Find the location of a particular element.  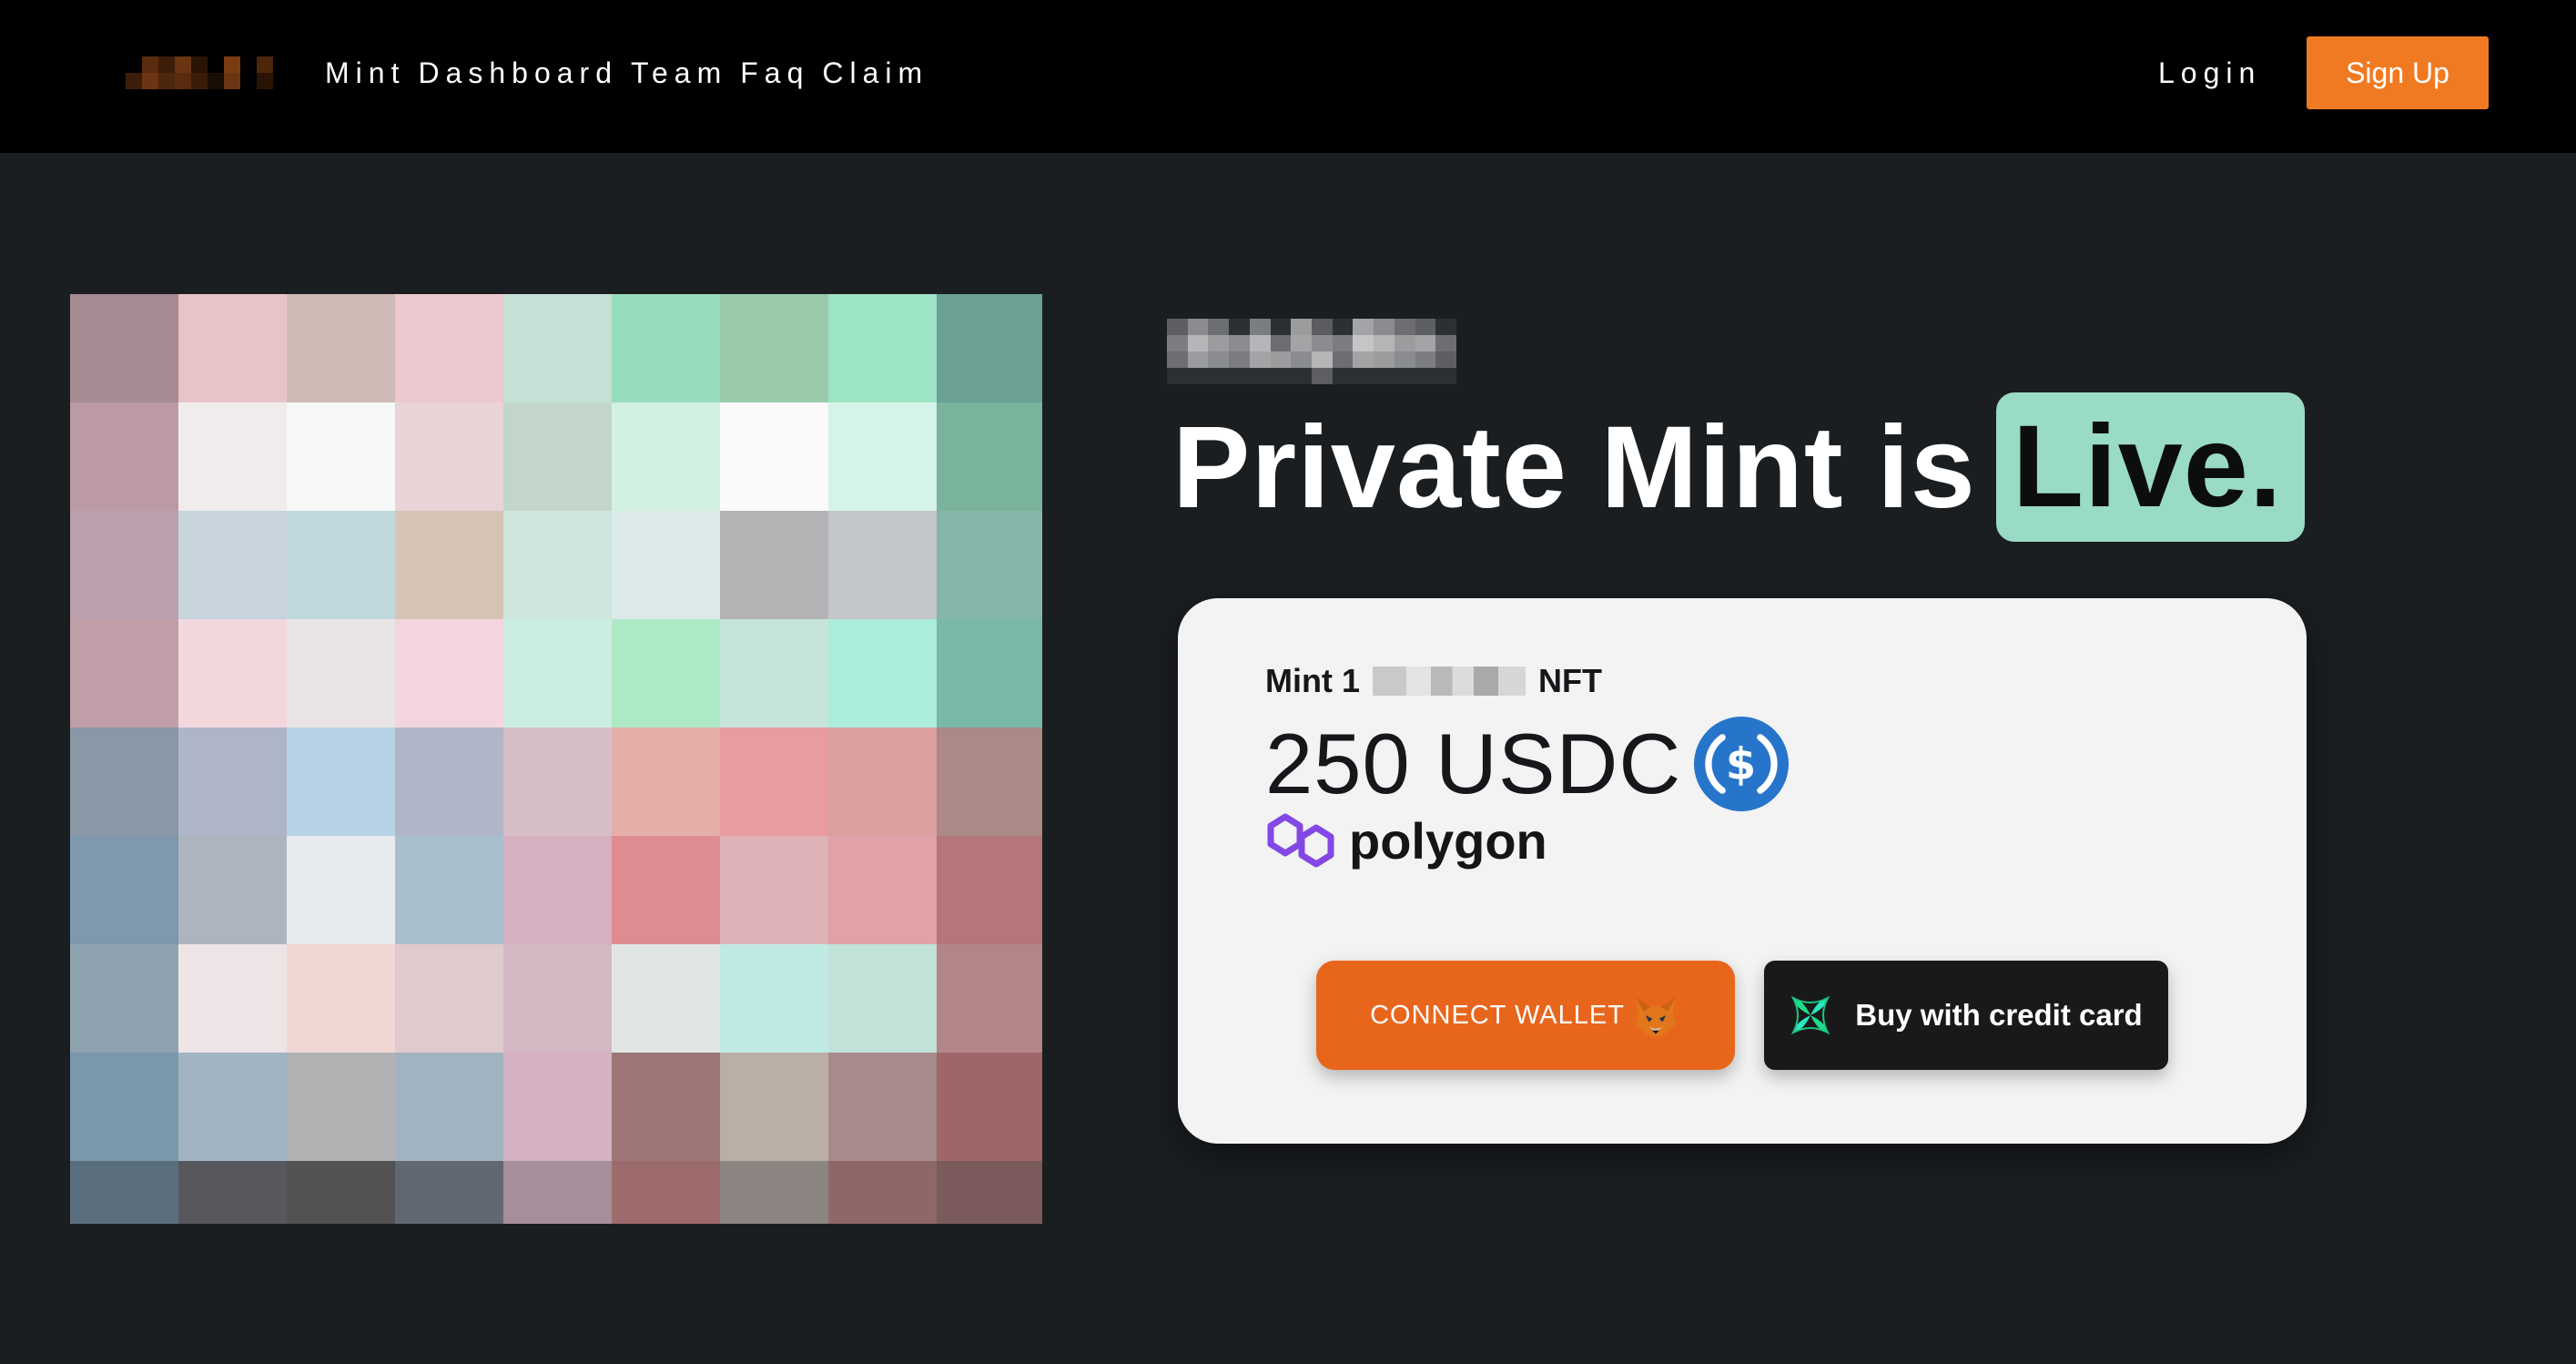

collection-name-blurred is located at coordinates (1311, 351).